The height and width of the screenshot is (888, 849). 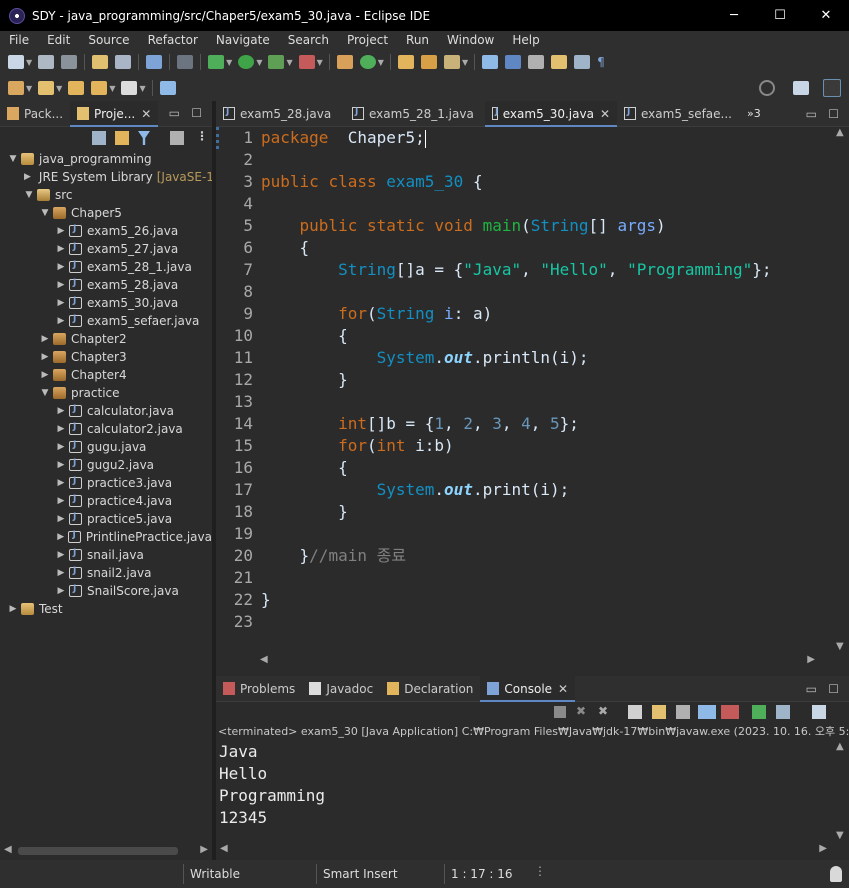 What do you see at coordinates (167, 88) in the screenshot?
I see `pin-editor-icon` at bounding box center [167, 88].